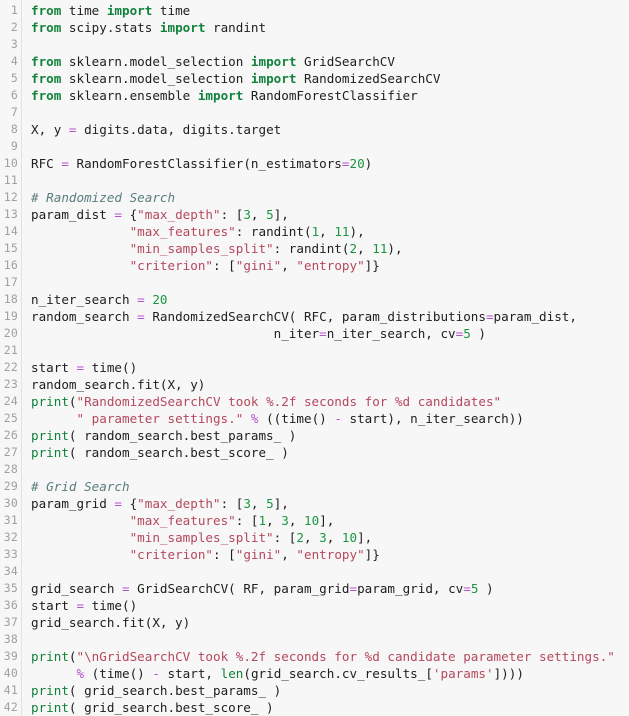  What do you see at coordinates (236, 27) in the screenshot?
I see `code-token-pl: randint` at bounding box center [236, 27].